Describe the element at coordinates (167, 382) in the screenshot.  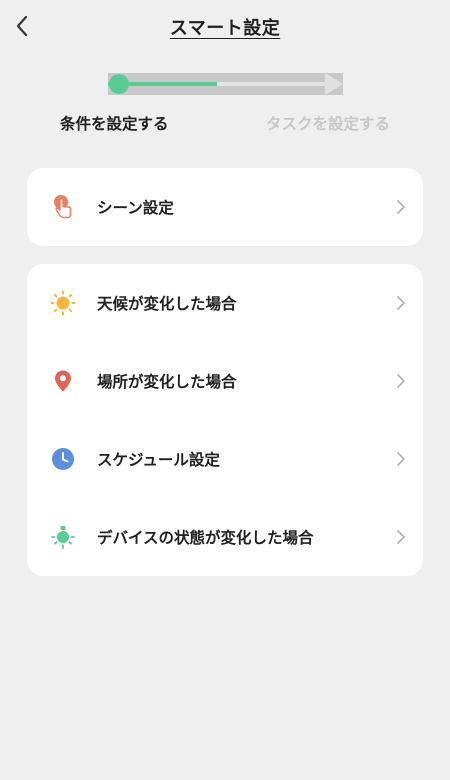
I see `row-label: 場所が変化した場合` at that location.